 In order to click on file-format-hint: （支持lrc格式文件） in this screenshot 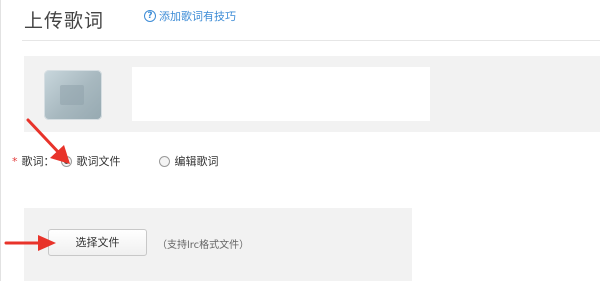, I will do `click(203, 245)`.